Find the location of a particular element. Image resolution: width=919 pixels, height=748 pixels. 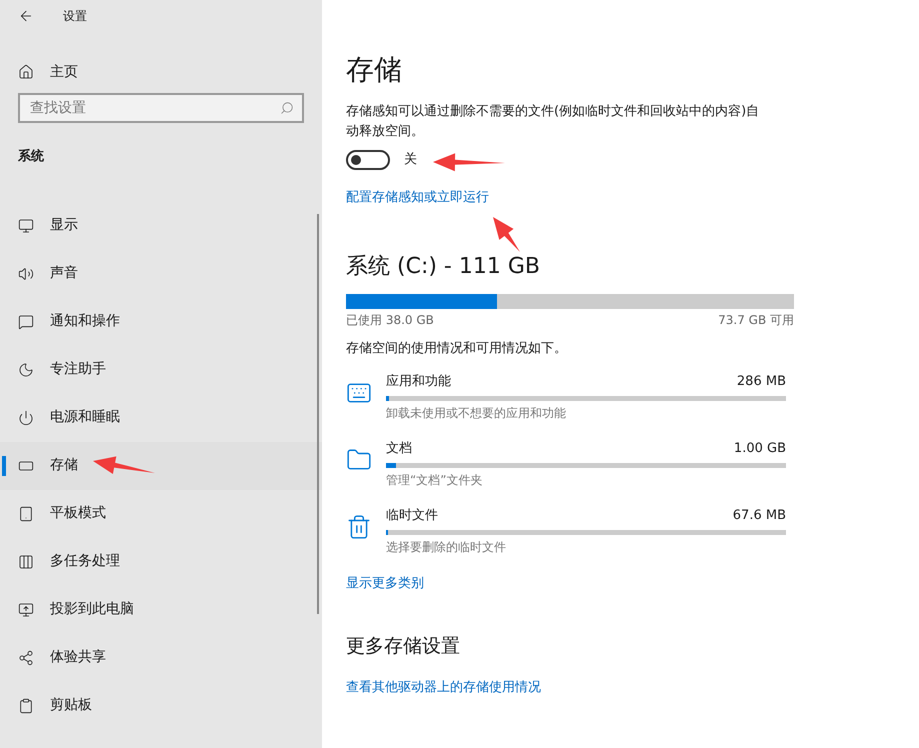

storage-category: 临时文件 67.6 MB 选择要删除的临时文件 is located at coordinates (566, 531).